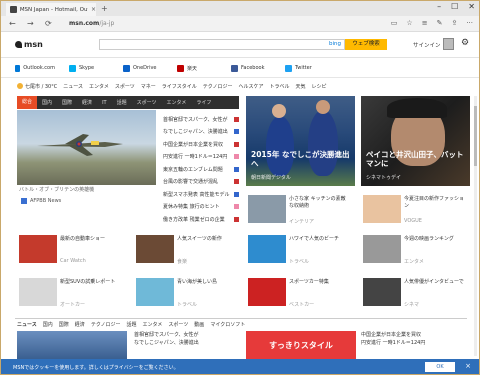 Image resolution: width=480 pixels, height=375 pixels. I want to click on signin-link: サインイン, so click(427, 45).